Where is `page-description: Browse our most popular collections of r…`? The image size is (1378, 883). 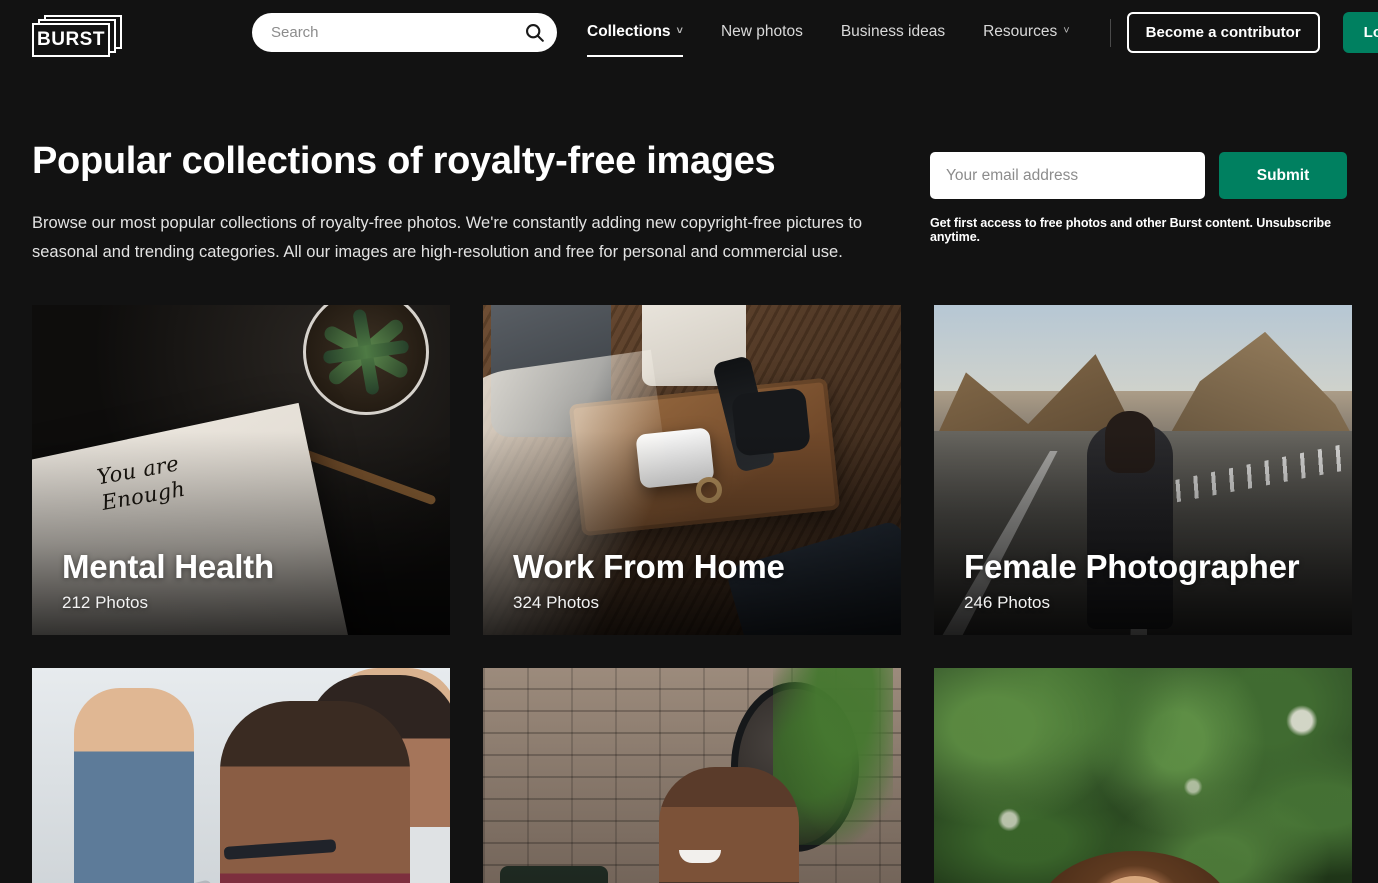 page-description: Browse our most popular collections of r… is located at coordinates (447, 237).